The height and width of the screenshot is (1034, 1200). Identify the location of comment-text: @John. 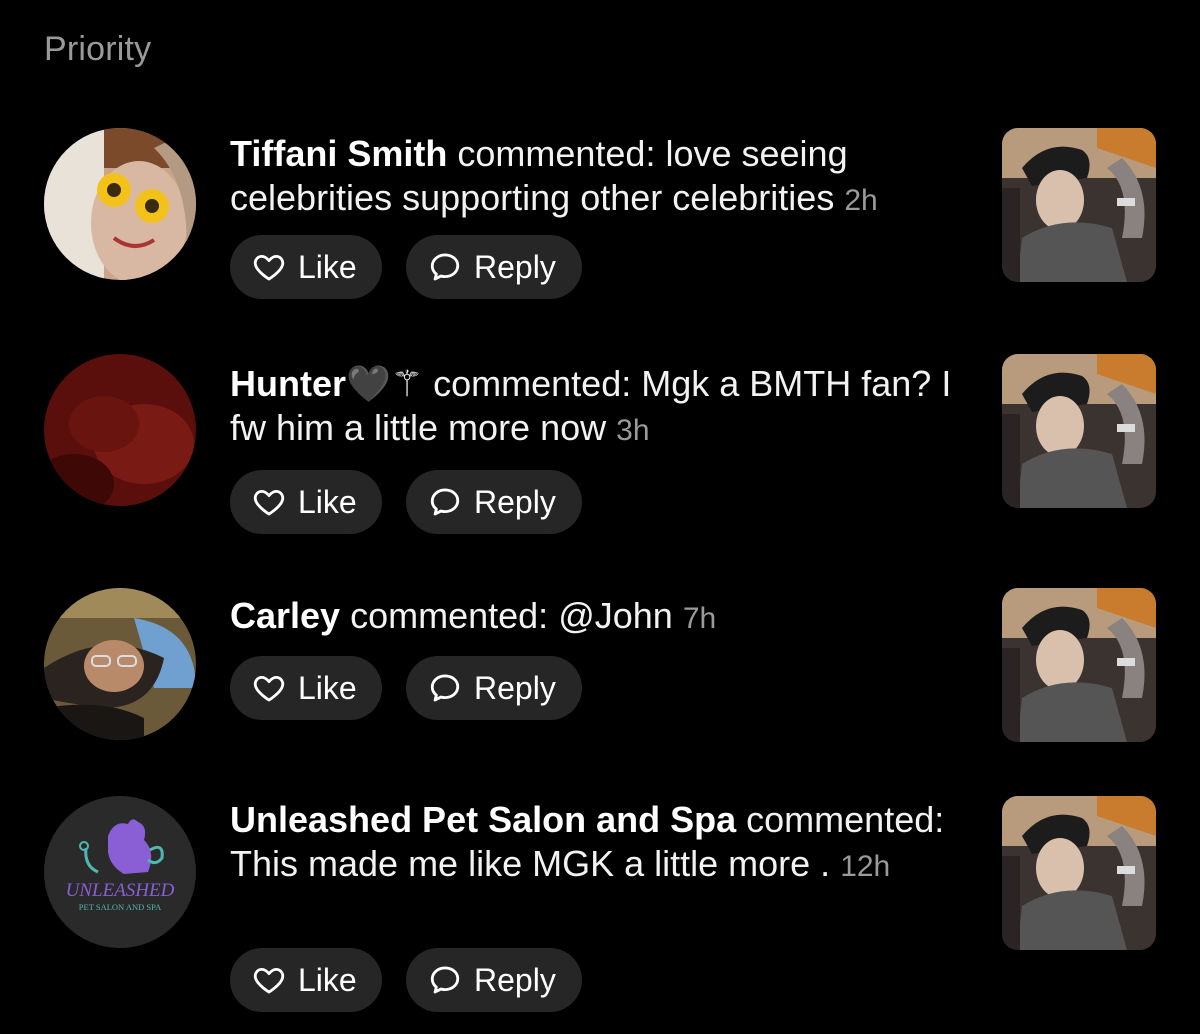
(615, 615).